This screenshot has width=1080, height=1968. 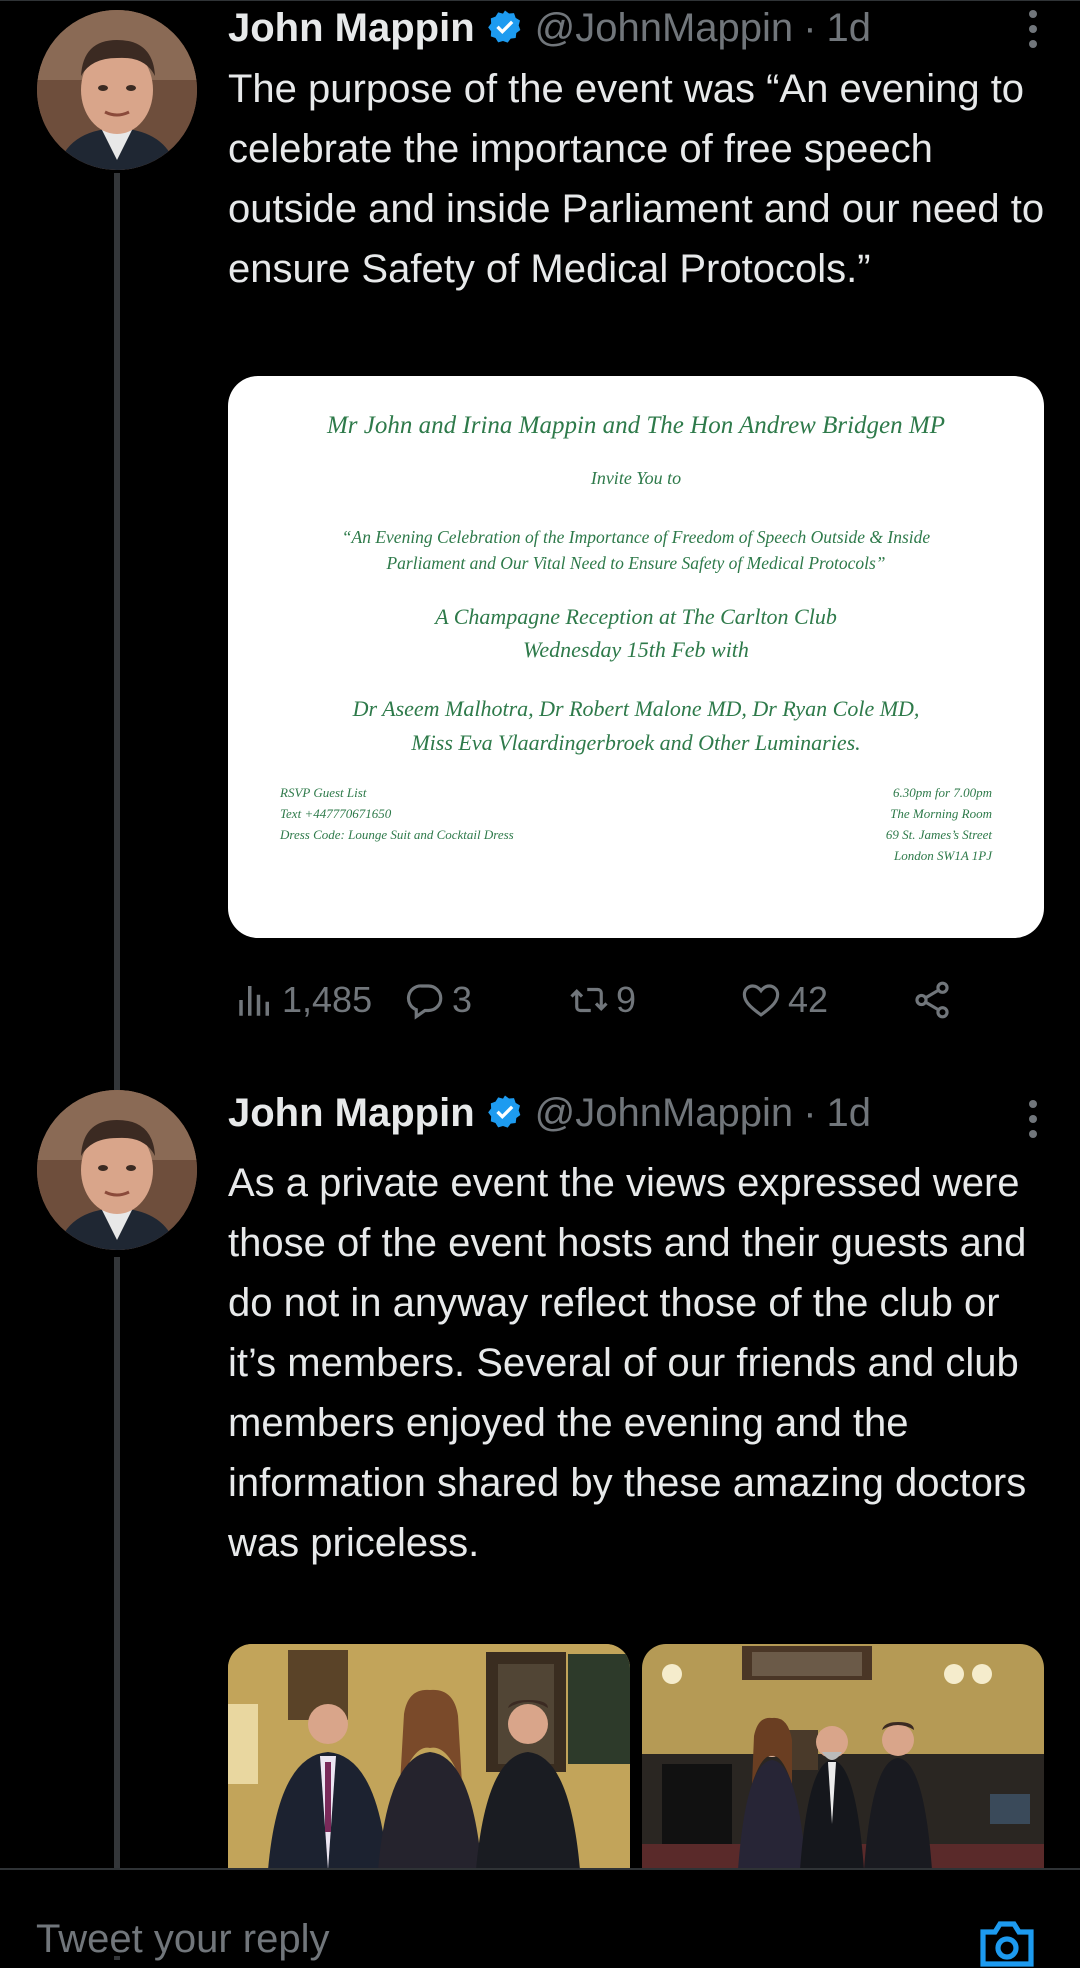 I want to click on invitation-rsvp-line: Text +447770671650, so click(x=336, y=813).